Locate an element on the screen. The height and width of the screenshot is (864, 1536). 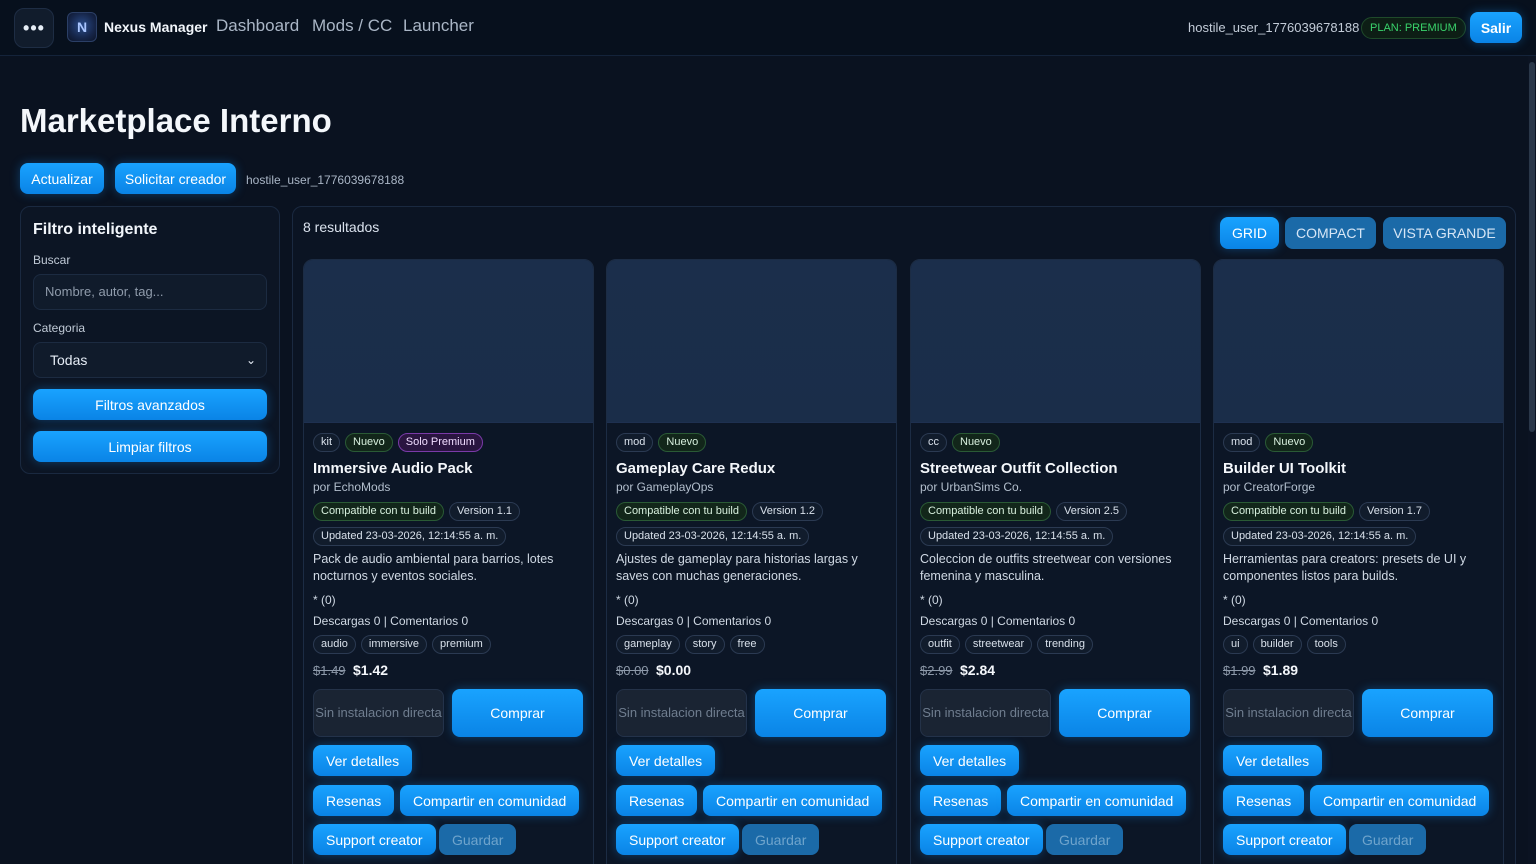
type-chip: kit is located at coordinates (326, 442).